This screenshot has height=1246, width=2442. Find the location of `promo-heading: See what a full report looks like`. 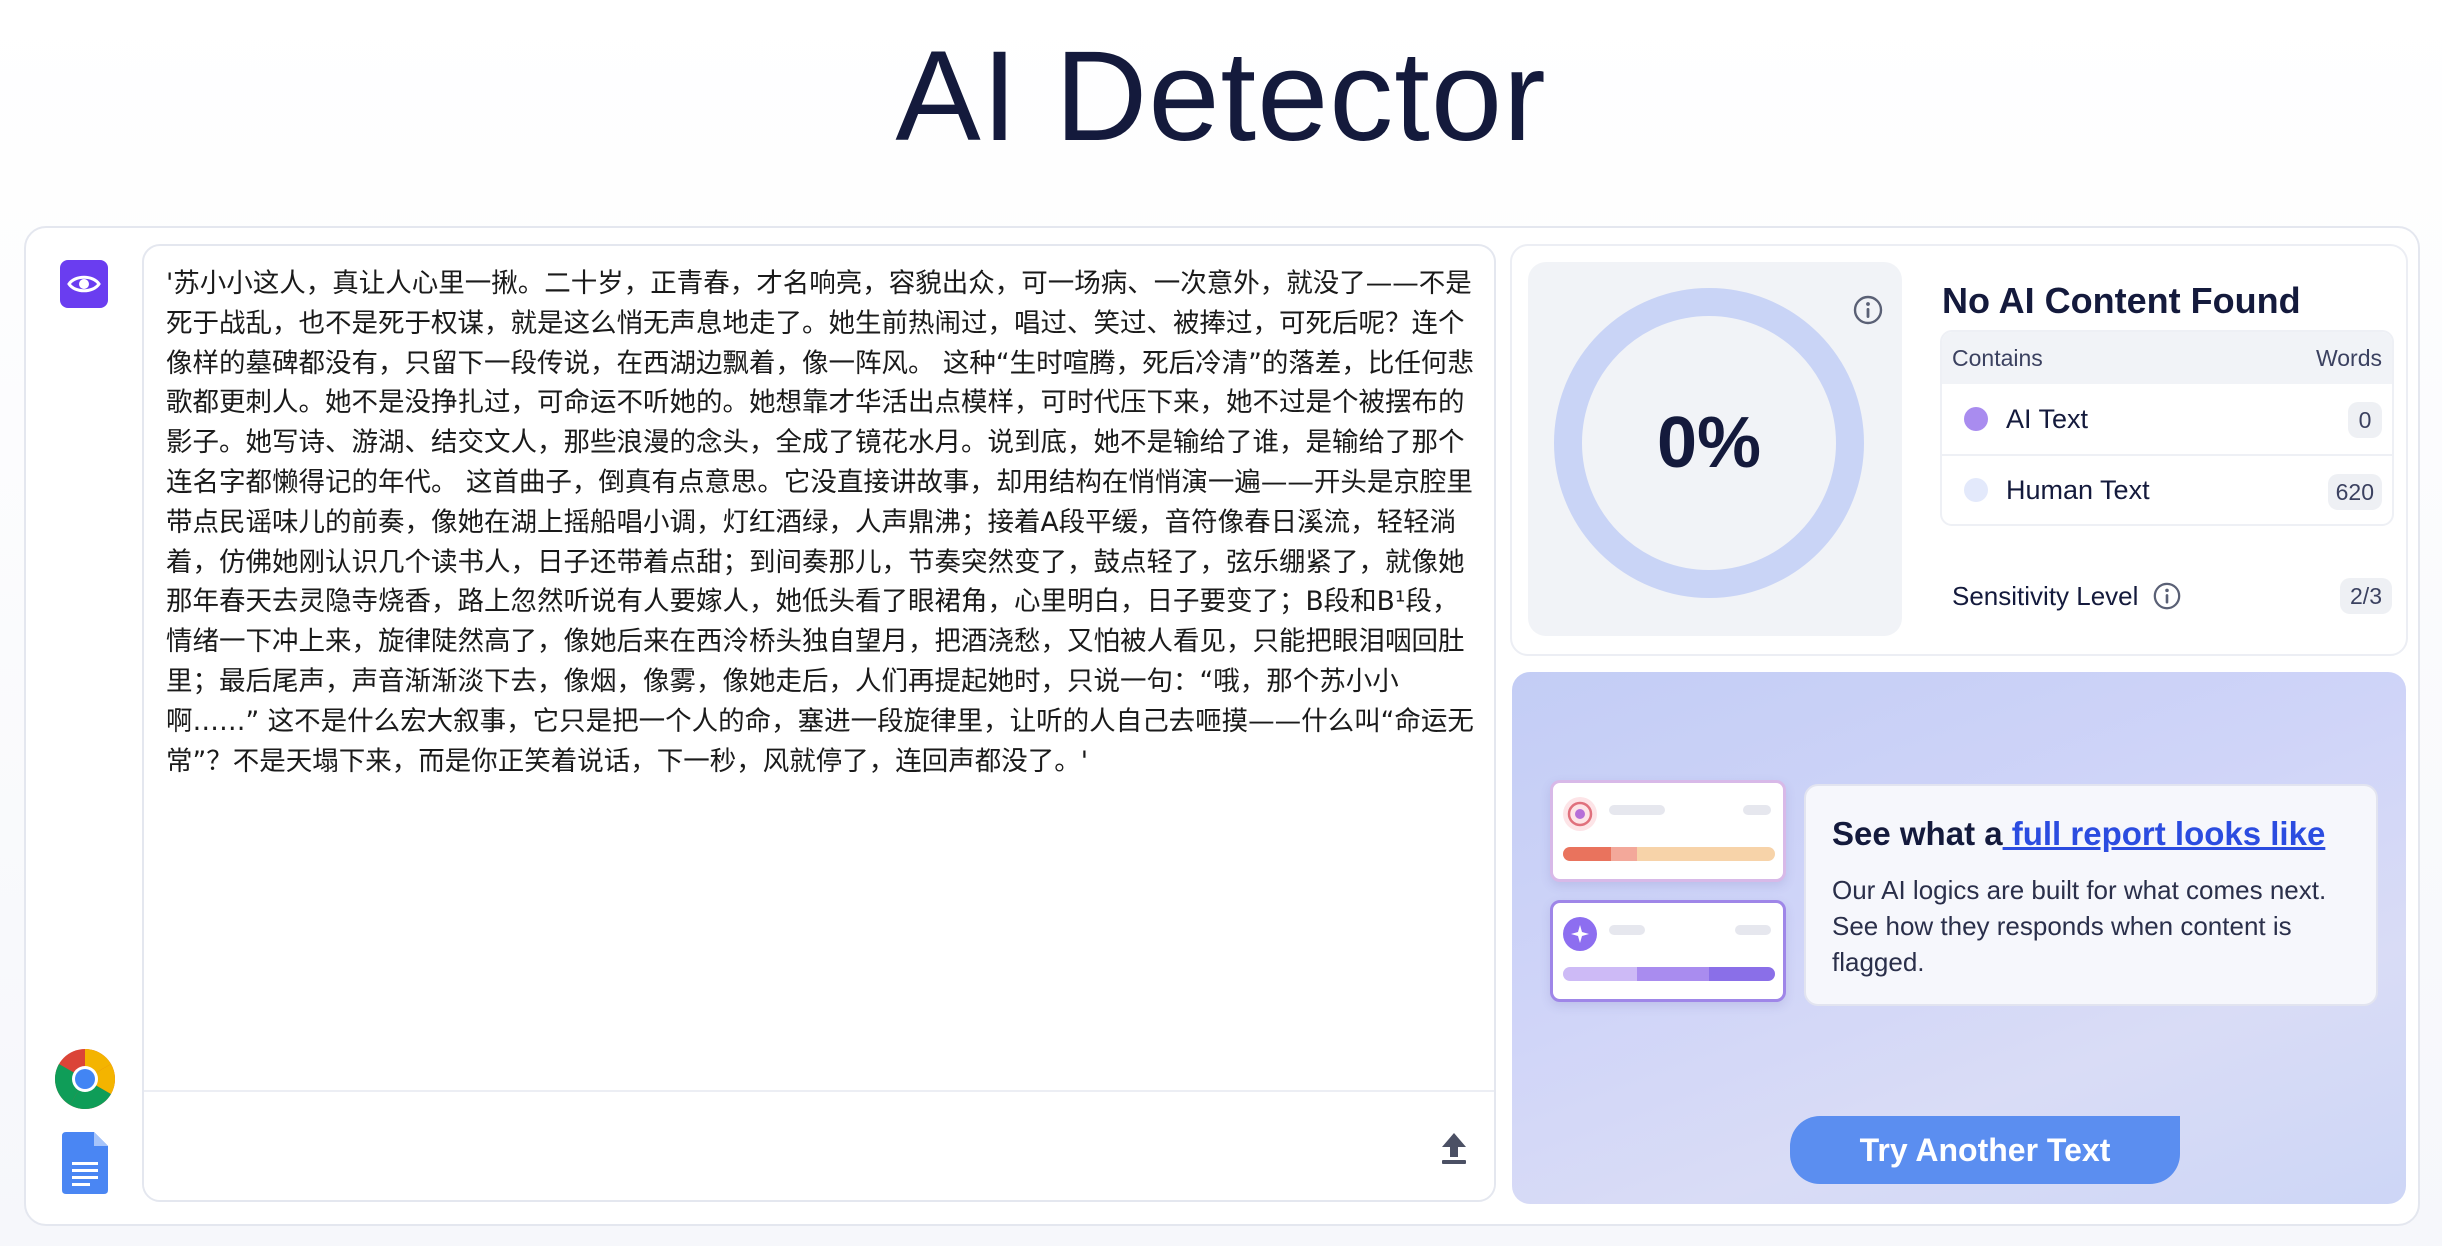

promo-heading: See what a full report looks like is located at coordinates (2091, 834).